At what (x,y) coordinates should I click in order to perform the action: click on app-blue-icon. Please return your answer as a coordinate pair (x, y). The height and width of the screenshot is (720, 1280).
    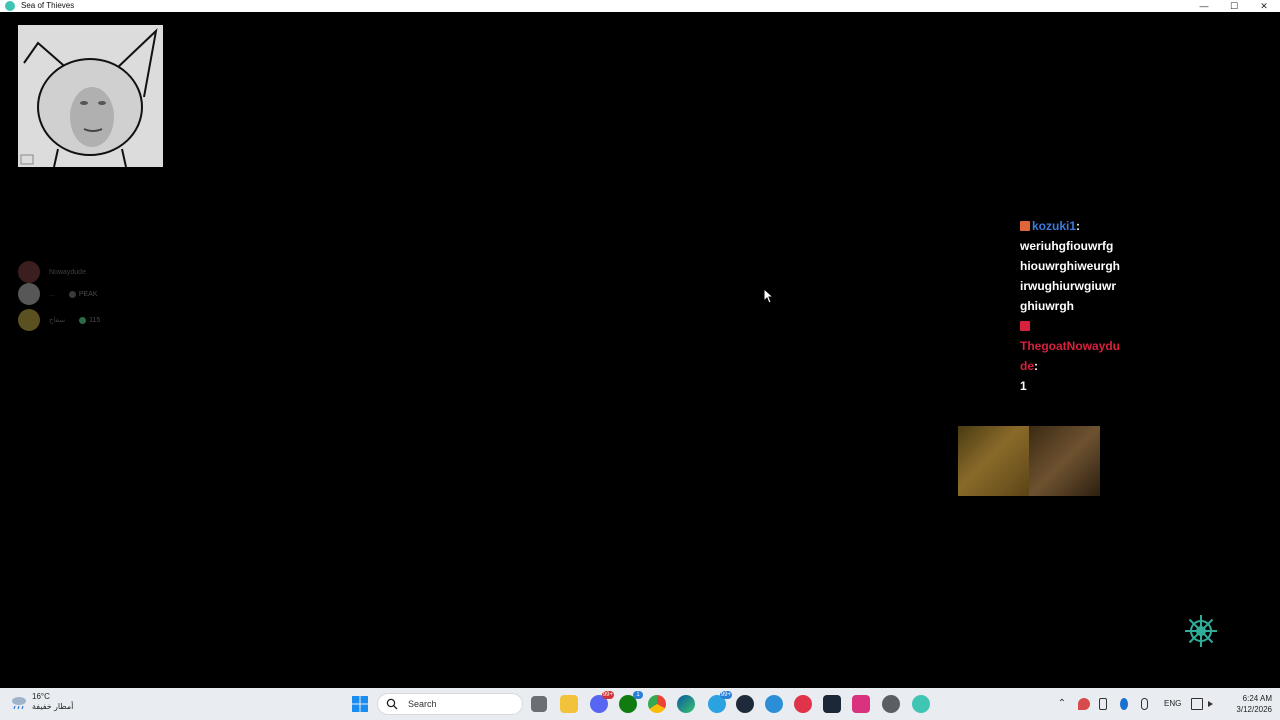
    Looking at the image, I should click on (774, 704).